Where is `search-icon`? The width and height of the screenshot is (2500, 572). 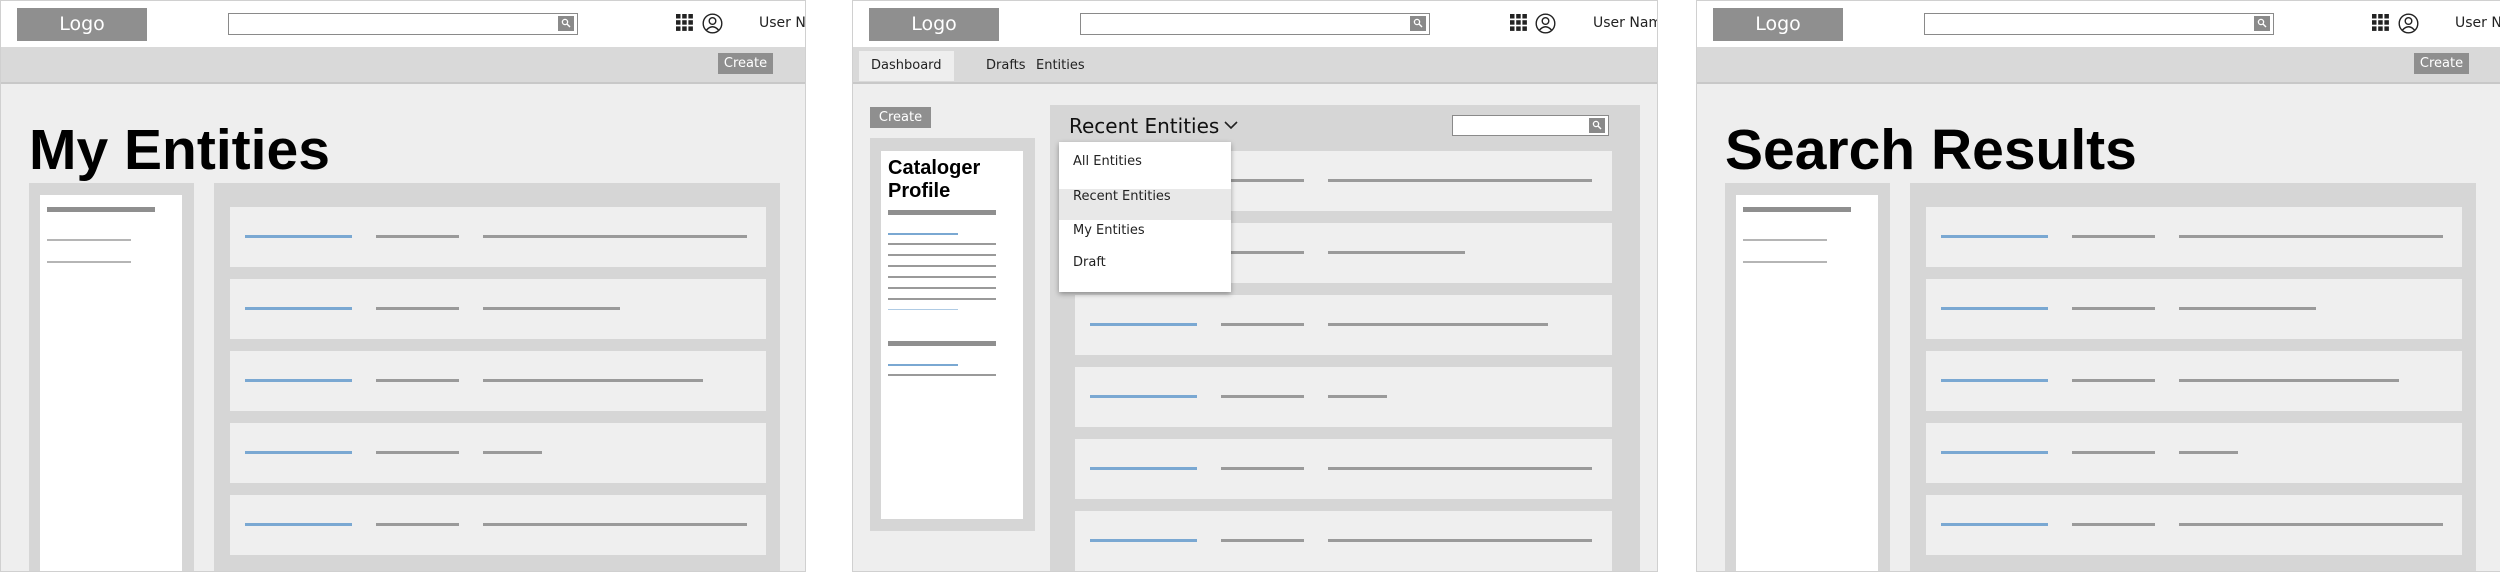 search-icon is located at coordinates (566, 23).